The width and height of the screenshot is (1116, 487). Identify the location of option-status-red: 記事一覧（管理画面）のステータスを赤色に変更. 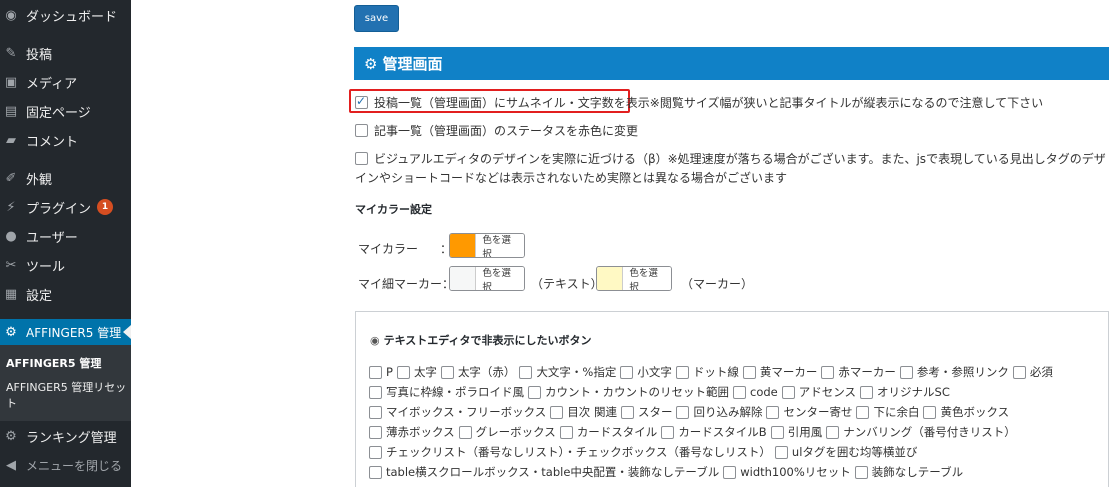
(496, 130).